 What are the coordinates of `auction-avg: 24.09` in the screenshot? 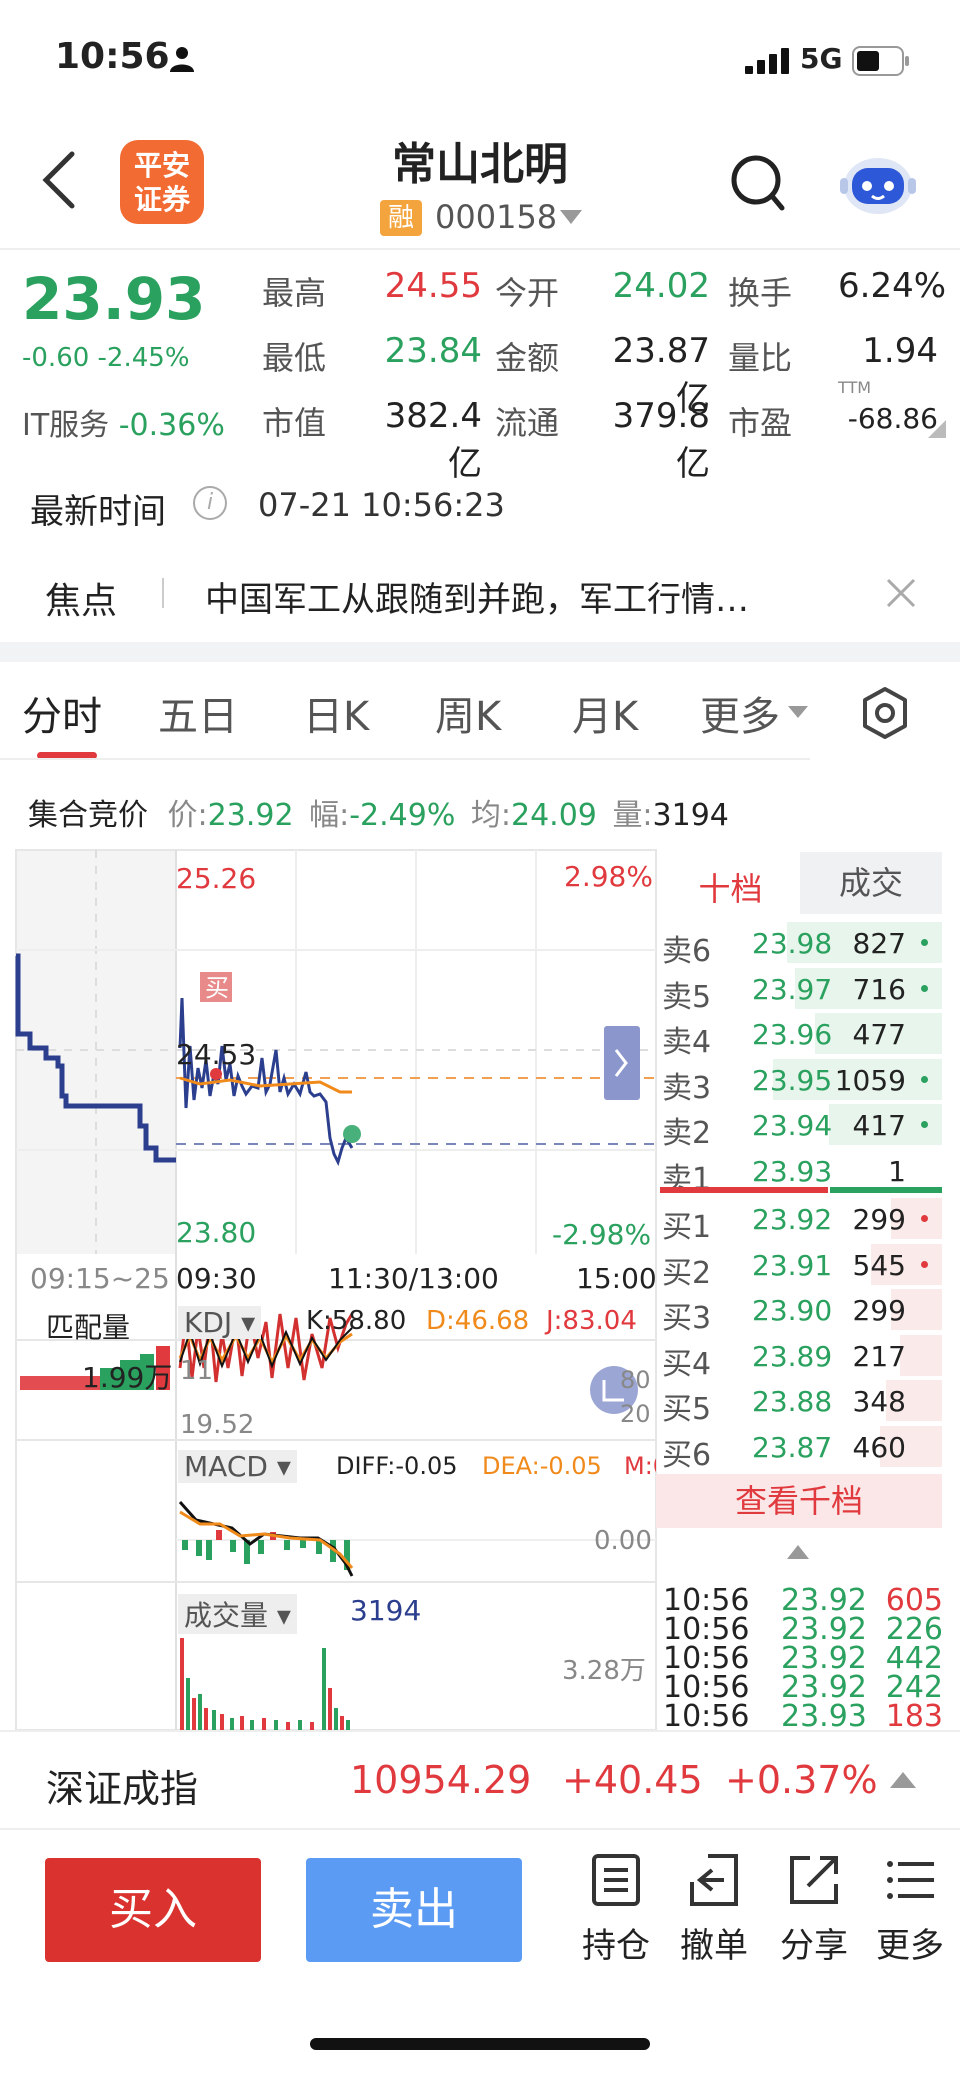 It's located at (554, 815).